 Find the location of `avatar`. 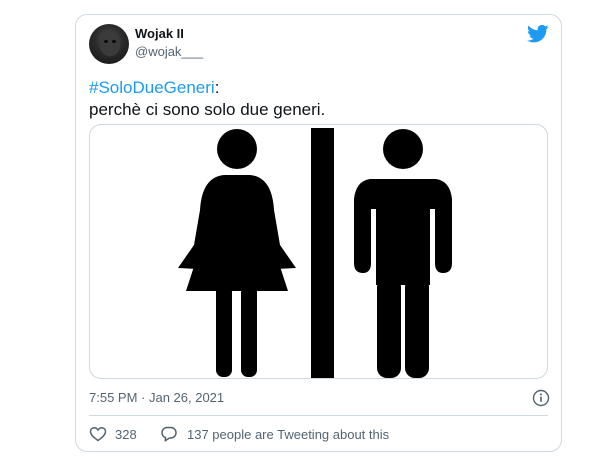

avatar is located at coordinates (109, 44).